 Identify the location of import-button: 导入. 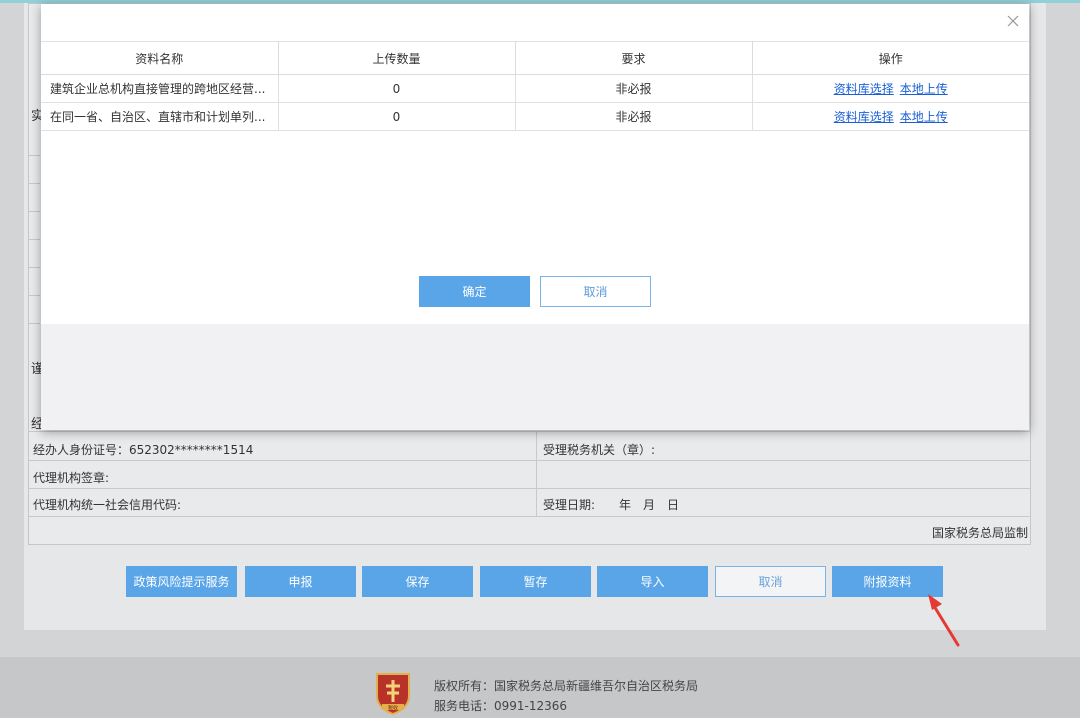
(652, 581).